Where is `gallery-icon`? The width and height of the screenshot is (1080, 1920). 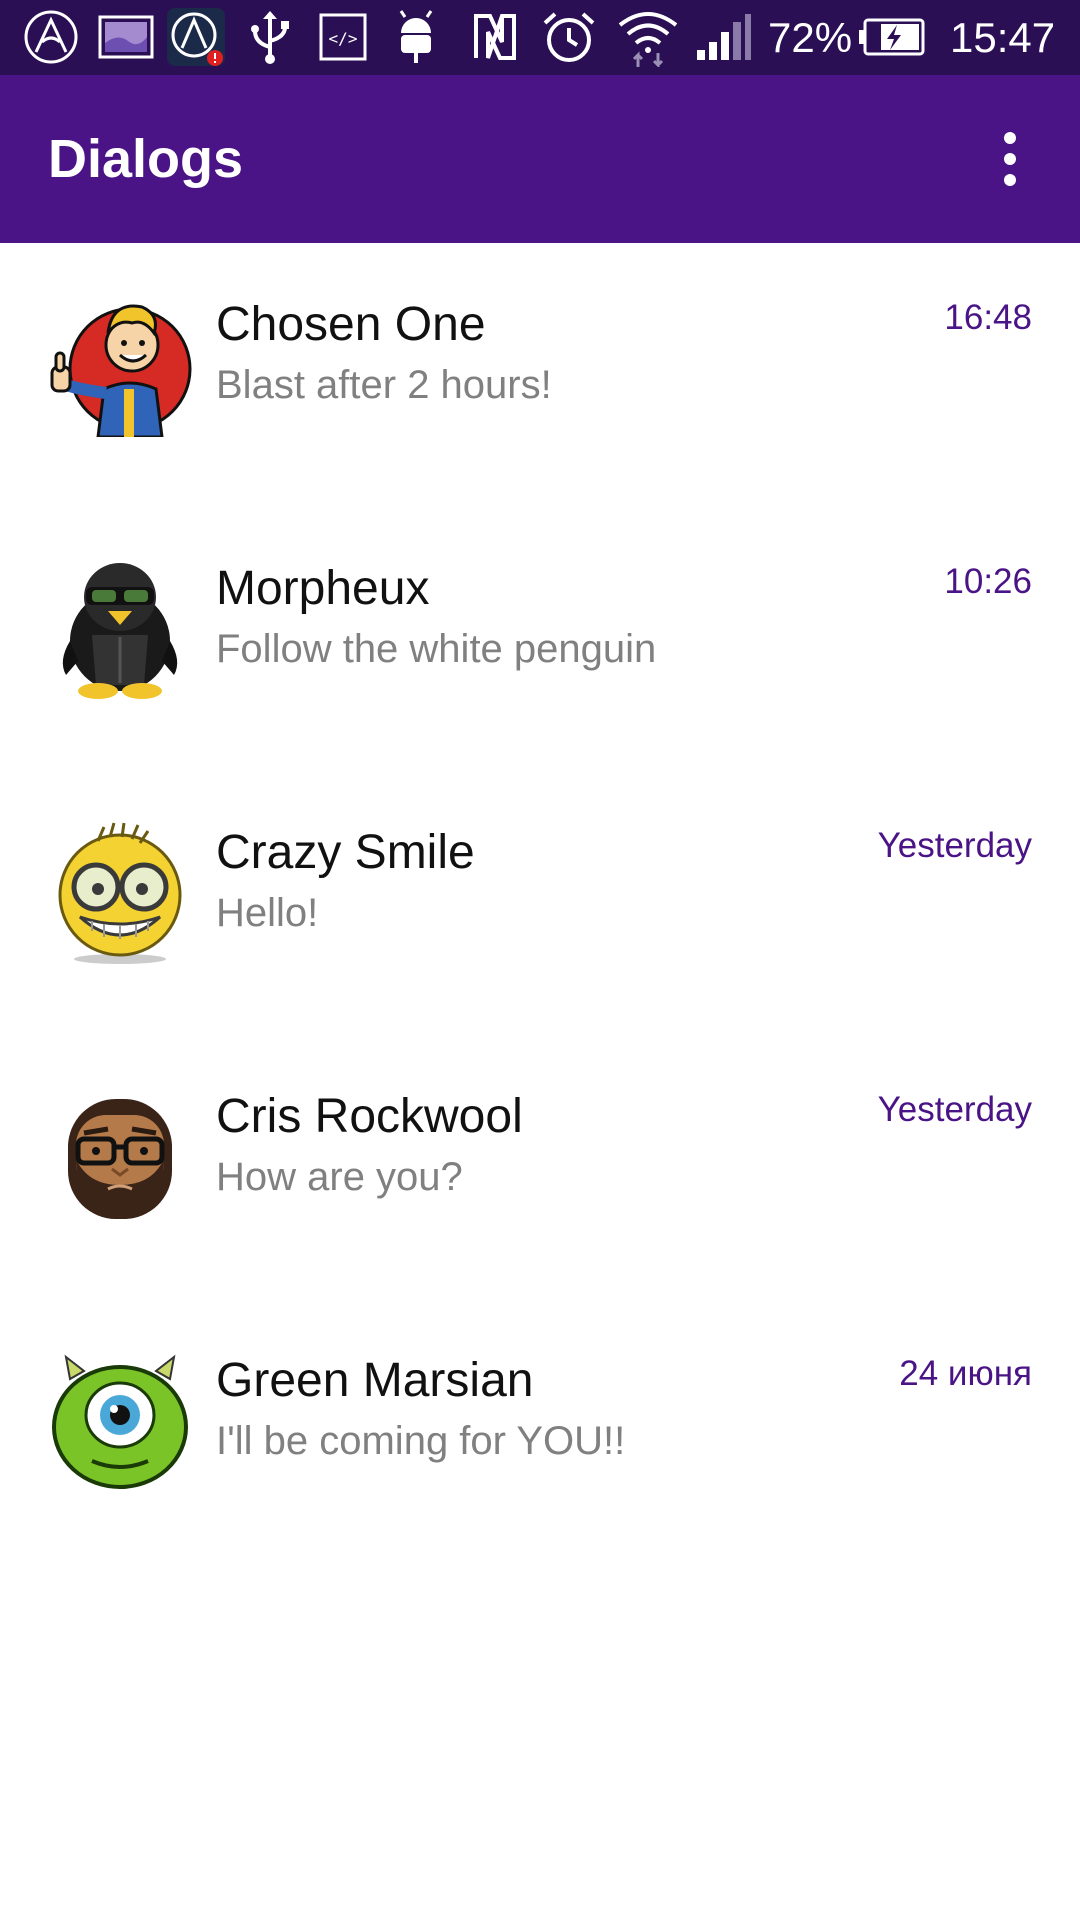
gallery-icon is located at coordinates (126, 37).